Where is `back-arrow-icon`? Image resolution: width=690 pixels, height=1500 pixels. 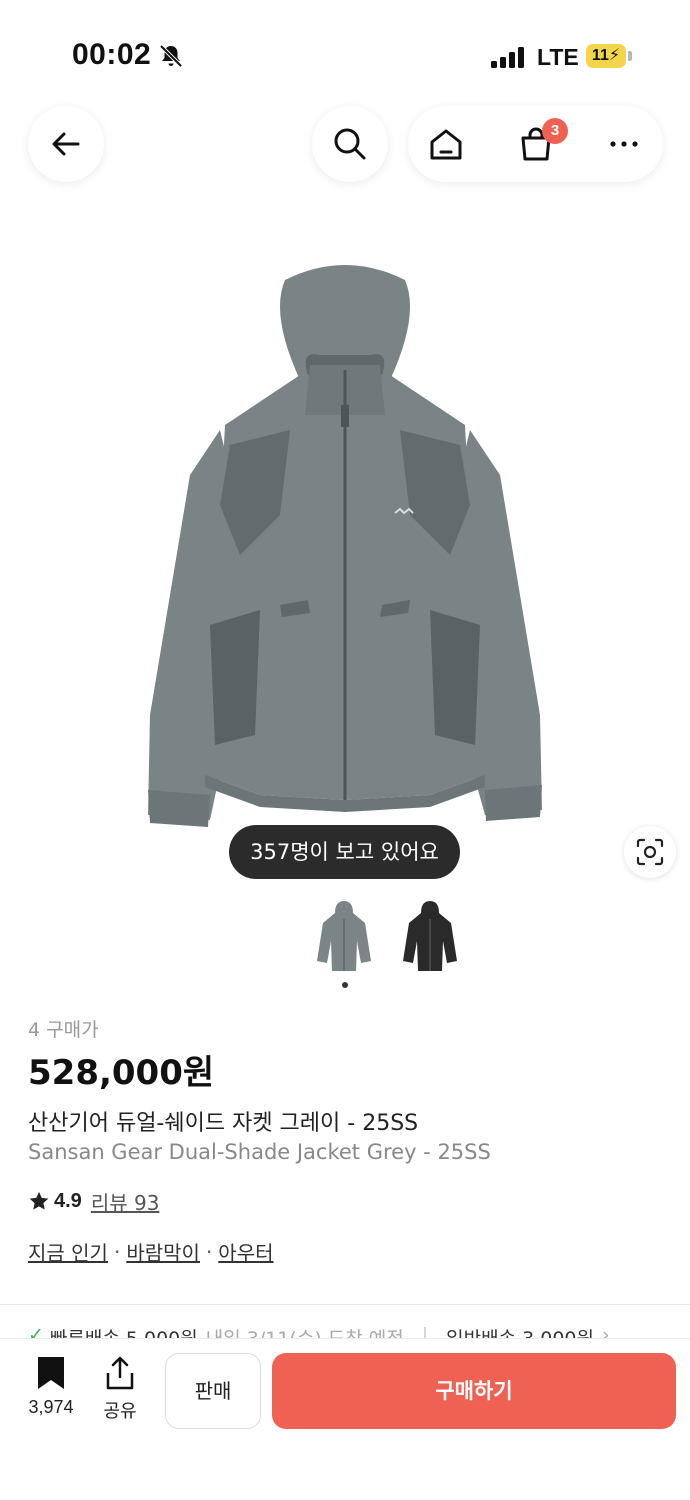
back-arrow-icon is located at coordinates (66, 144).